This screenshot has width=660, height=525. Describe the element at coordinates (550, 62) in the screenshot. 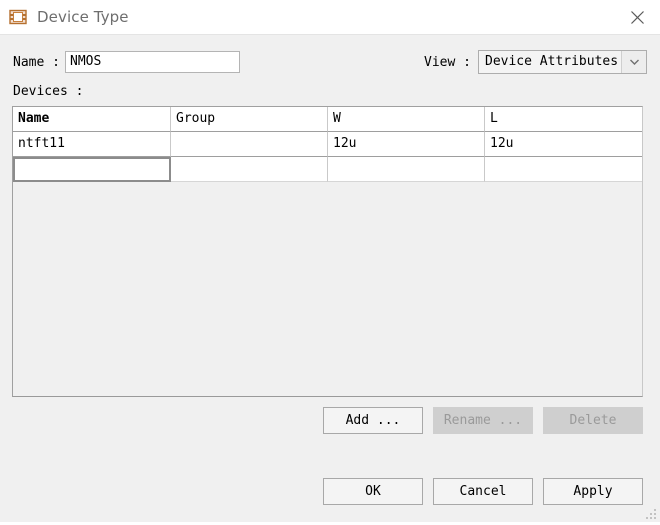

I see `view-select-value: Device Attributes` at that location.